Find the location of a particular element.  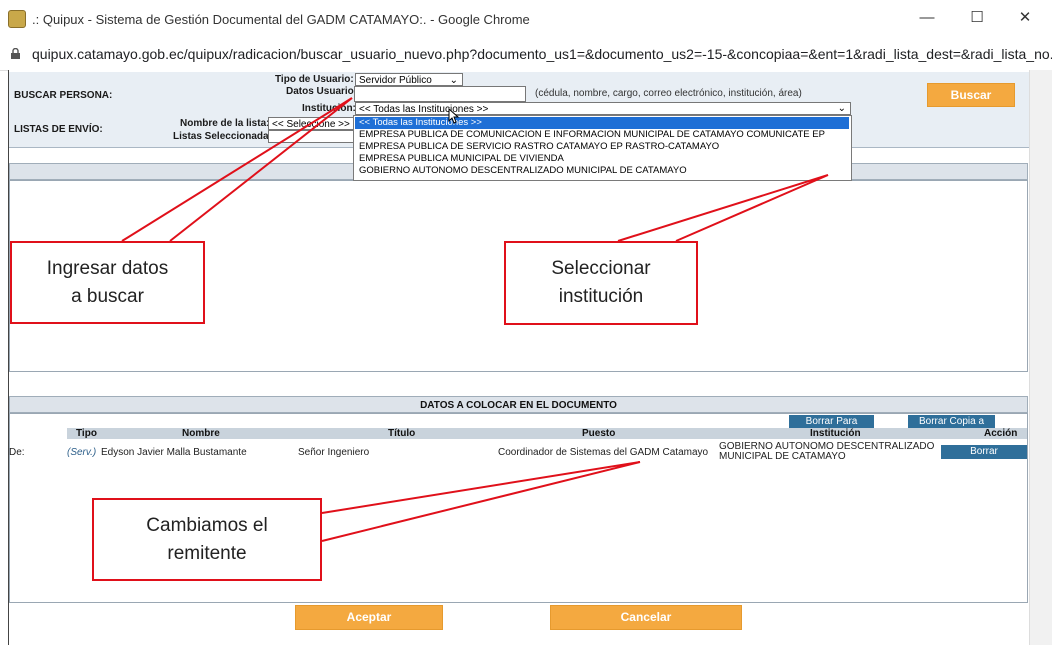

callout-text: a buscar is located at coordinates (107, 296).